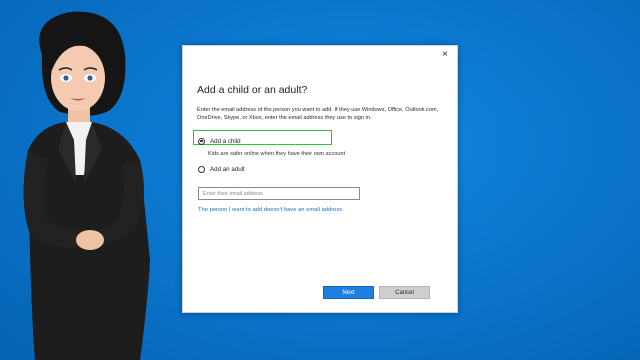 This screenshot has height=360, width=640. I want to click on close-icon: ×, so click(445, 55).